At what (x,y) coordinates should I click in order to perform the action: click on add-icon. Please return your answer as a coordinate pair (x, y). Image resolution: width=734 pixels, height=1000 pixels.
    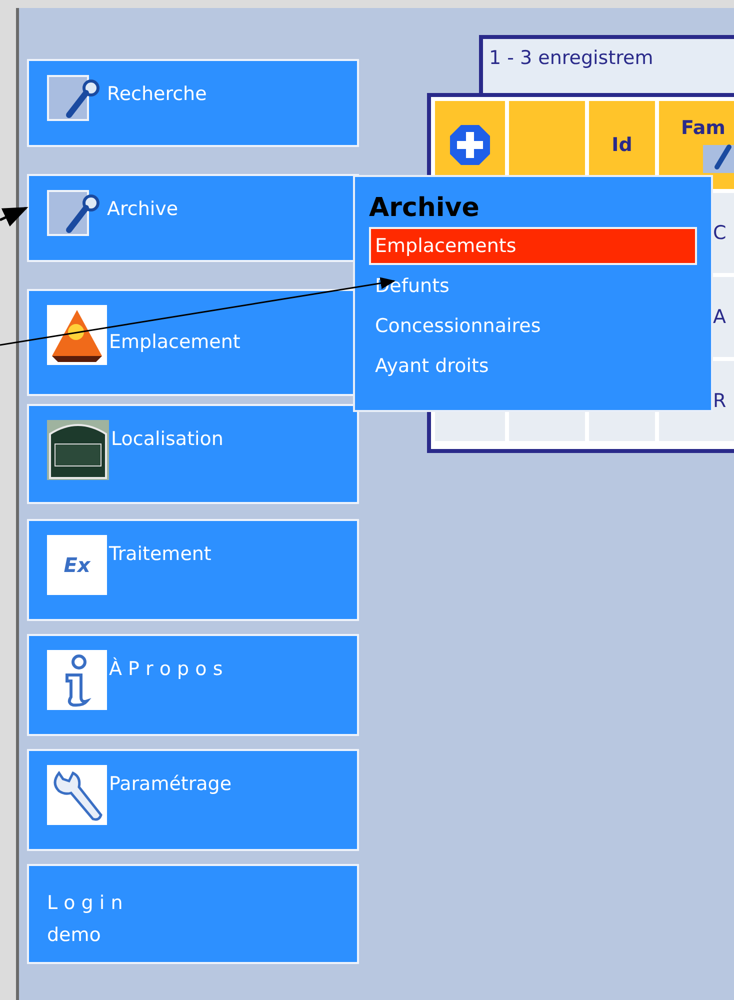
    Looking at the image, I should click on (470, 145).